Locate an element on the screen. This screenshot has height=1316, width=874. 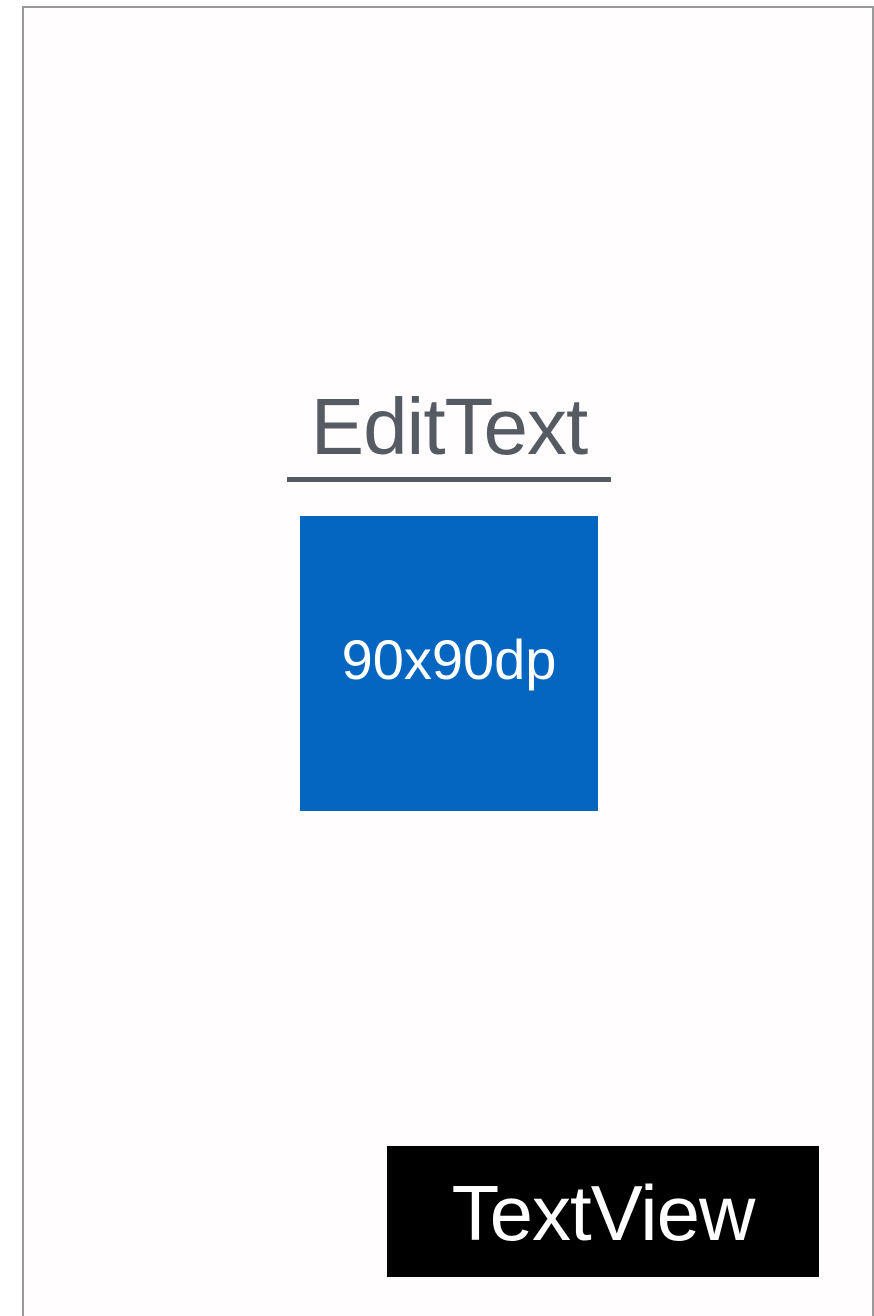
blue-view-box: 90x90dp is located at coordinates (449, 663).